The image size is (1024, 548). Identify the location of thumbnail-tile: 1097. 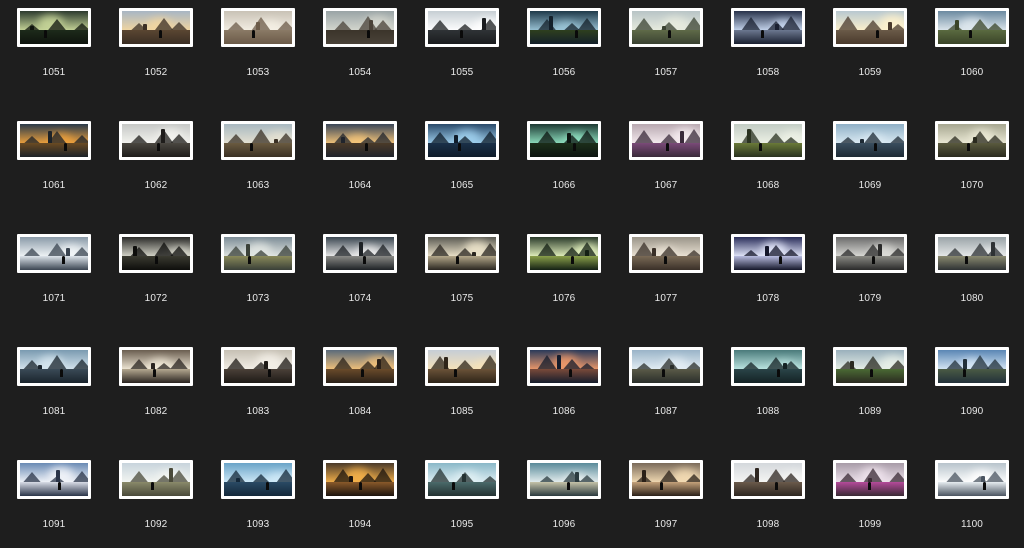
(663, 500).